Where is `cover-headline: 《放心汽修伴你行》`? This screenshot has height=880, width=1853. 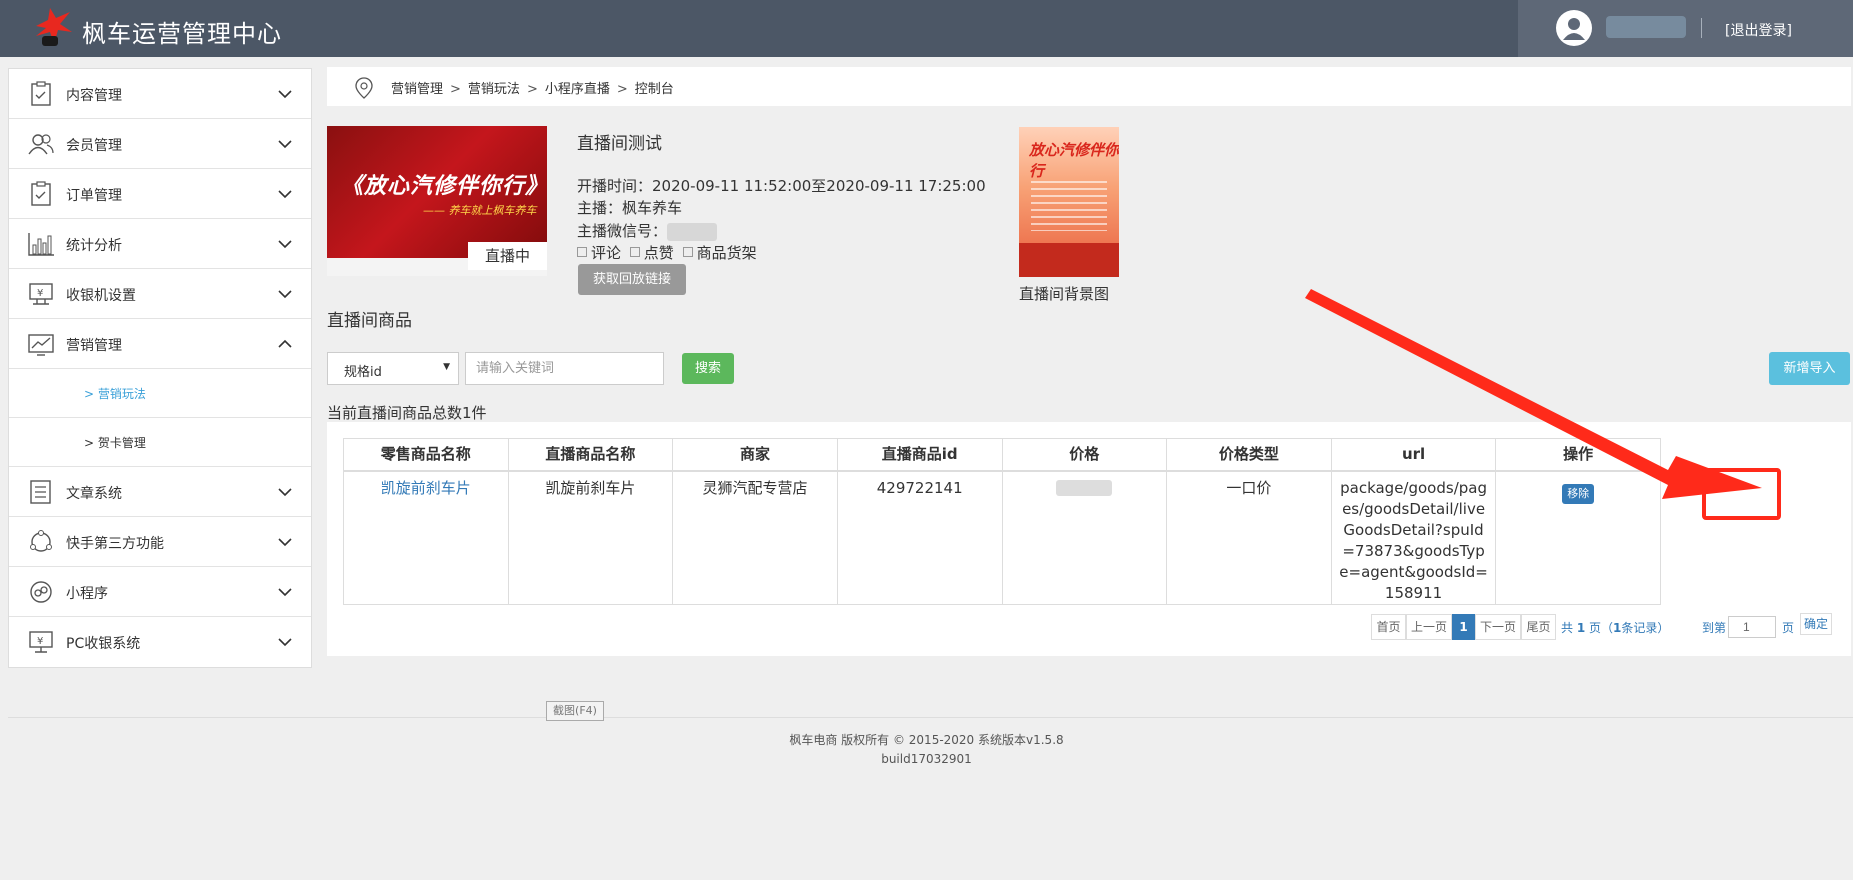 cover-headline: 《放心汽修伴你行》 is located at coordinates (444, 186).